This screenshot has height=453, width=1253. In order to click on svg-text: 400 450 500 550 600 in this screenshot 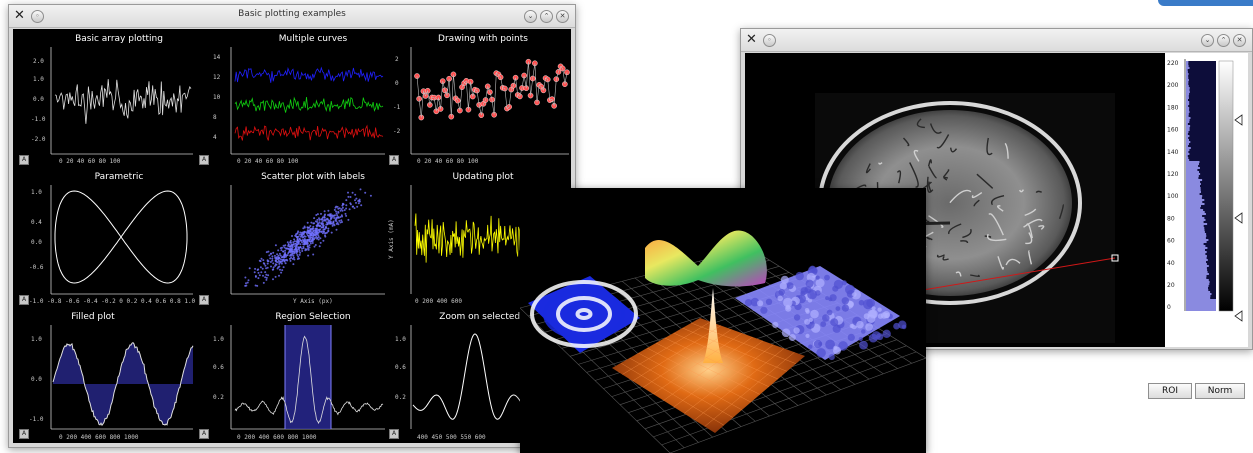, I will do `click(451, 437)`.